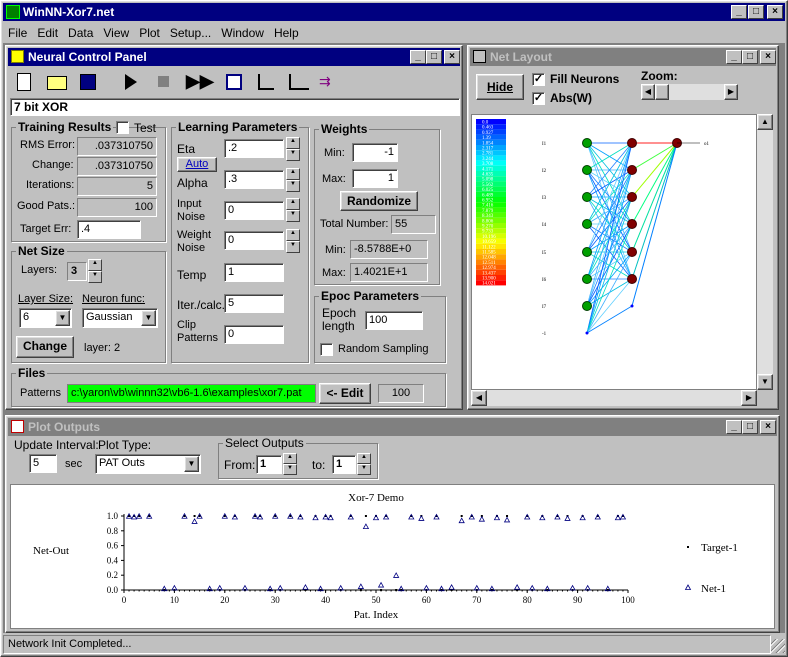 The image size is (788, 657). I want to click on weights-min-input: -1, so click(375, 152).